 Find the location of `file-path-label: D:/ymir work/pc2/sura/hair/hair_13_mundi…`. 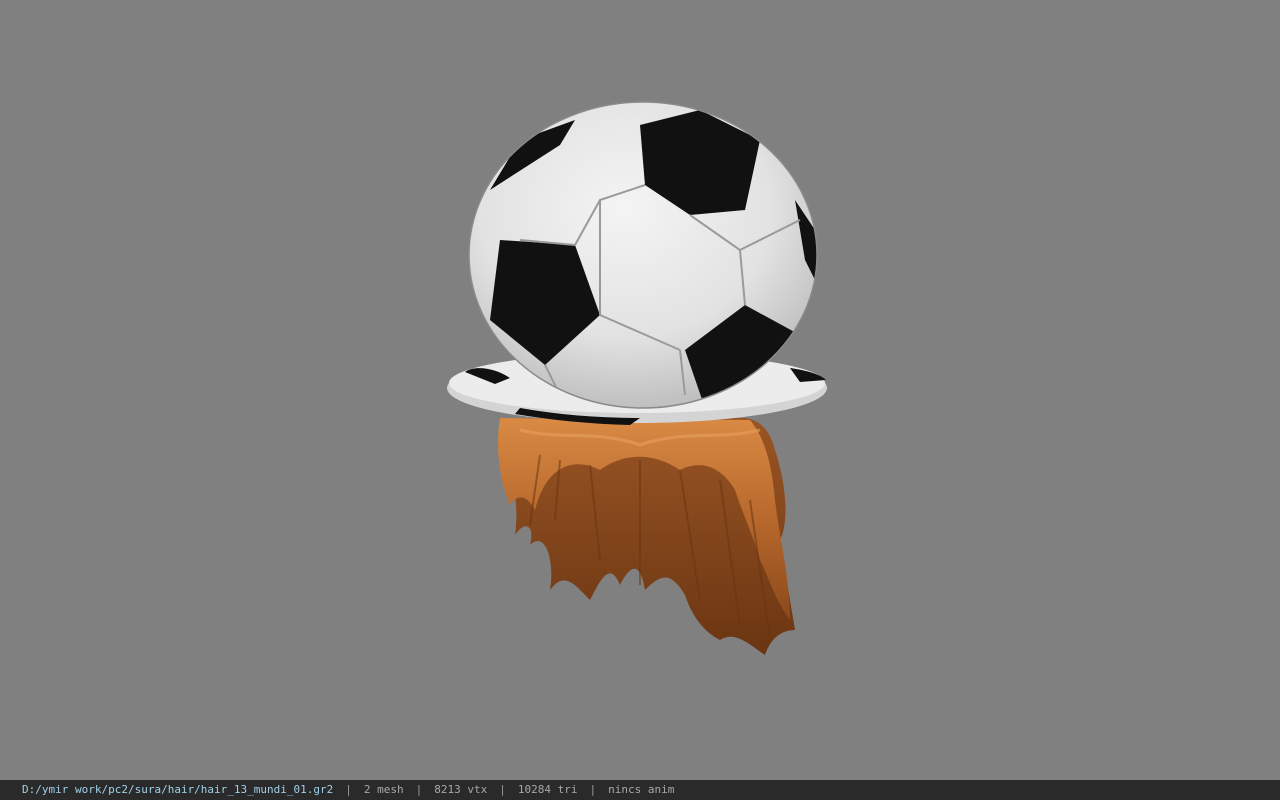

file-path-label: D:/ymir work/pc2/sura/hair/hair_13_mundi… is located at coordinates (178, 789).